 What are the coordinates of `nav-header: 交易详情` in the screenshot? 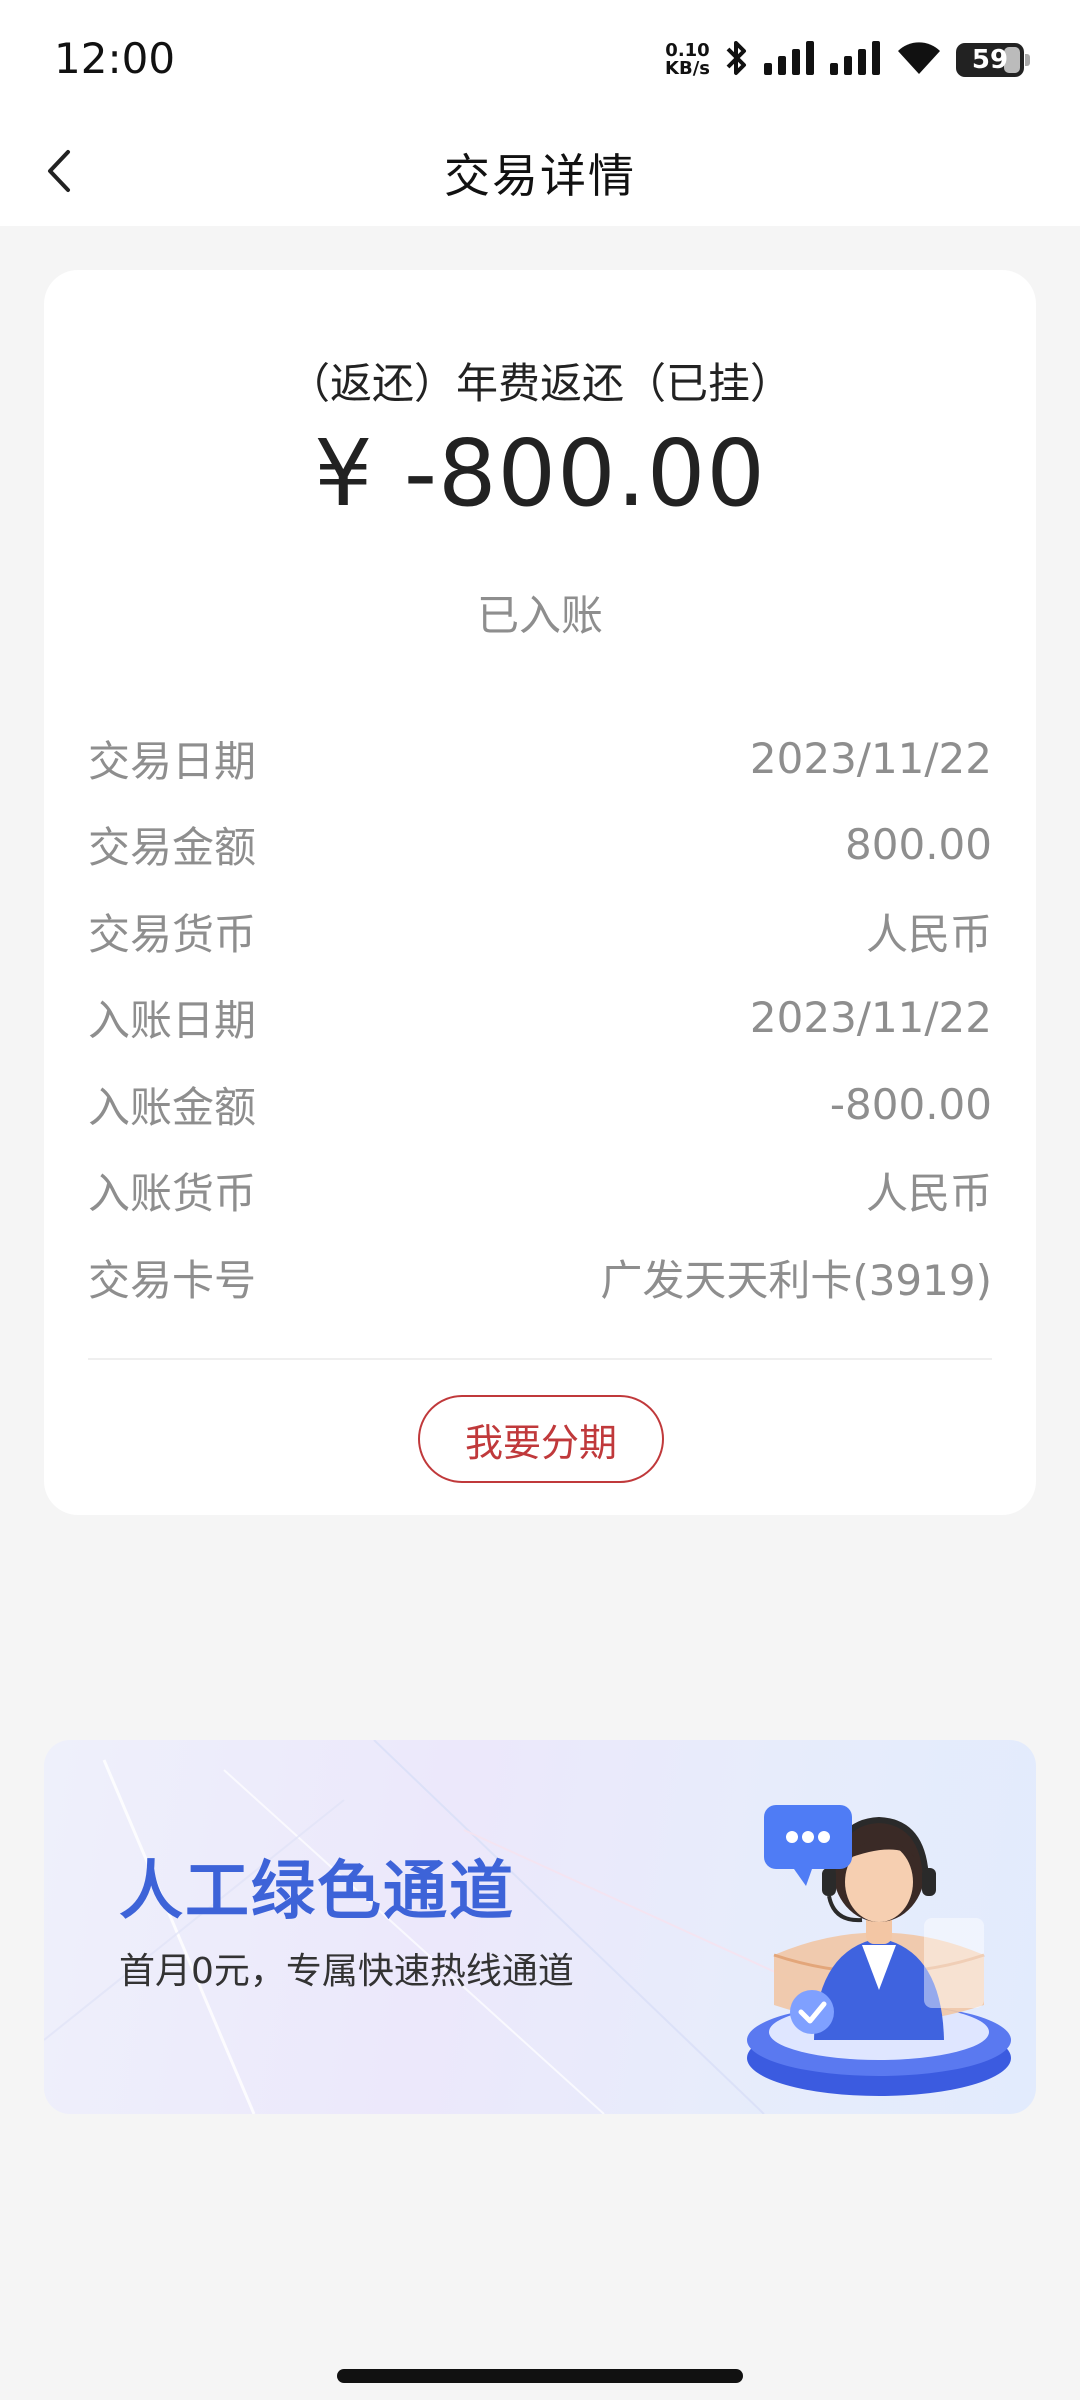 It's located at (540, 172).